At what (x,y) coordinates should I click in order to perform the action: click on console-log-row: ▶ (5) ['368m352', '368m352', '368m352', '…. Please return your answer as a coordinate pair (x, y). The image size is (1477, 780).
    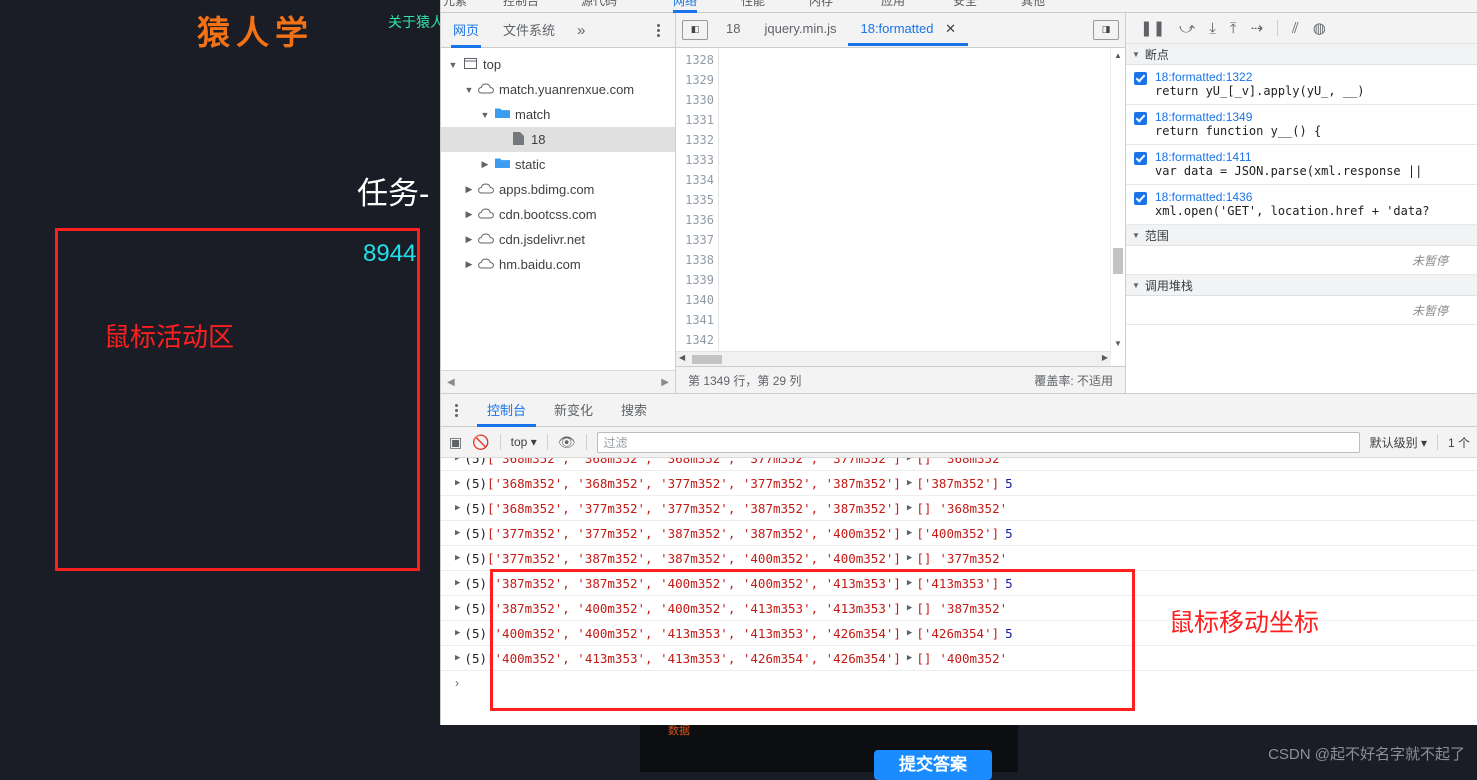
    Looking at the image, I should click on (959, 464).